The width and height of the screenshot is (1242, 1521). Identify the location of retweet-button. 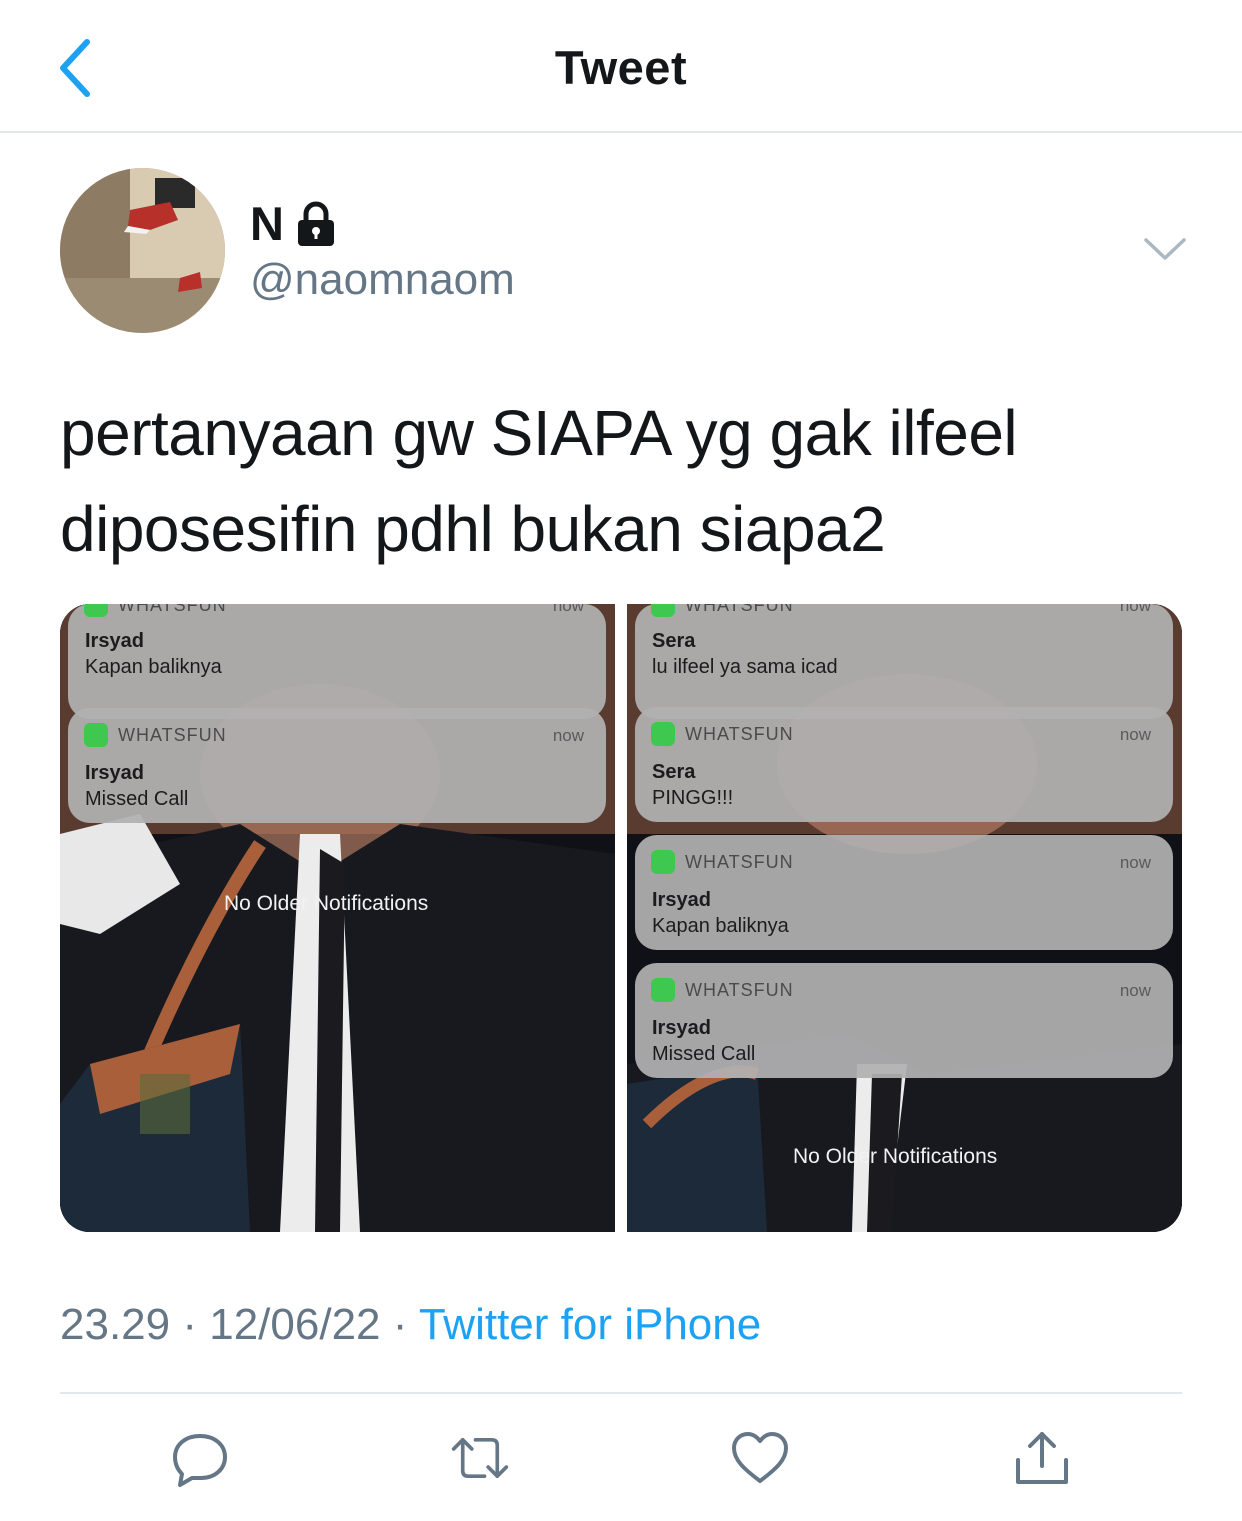
(480, 1458).